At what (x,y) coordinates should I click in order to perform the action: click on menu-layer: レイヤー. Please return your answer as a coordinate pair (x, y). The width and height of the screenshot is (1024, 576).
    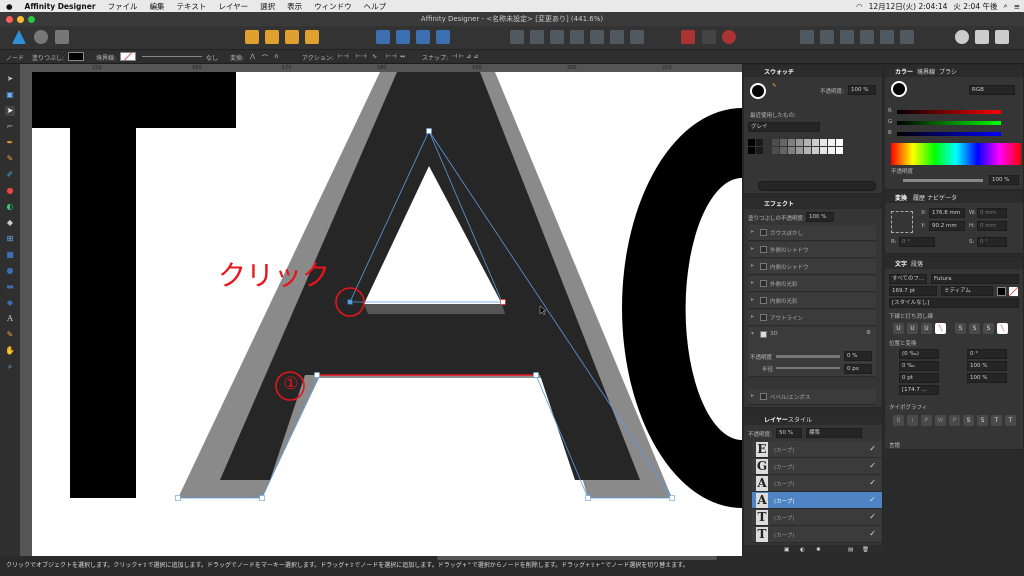
    Looking at the image, I should click on (233, 6).